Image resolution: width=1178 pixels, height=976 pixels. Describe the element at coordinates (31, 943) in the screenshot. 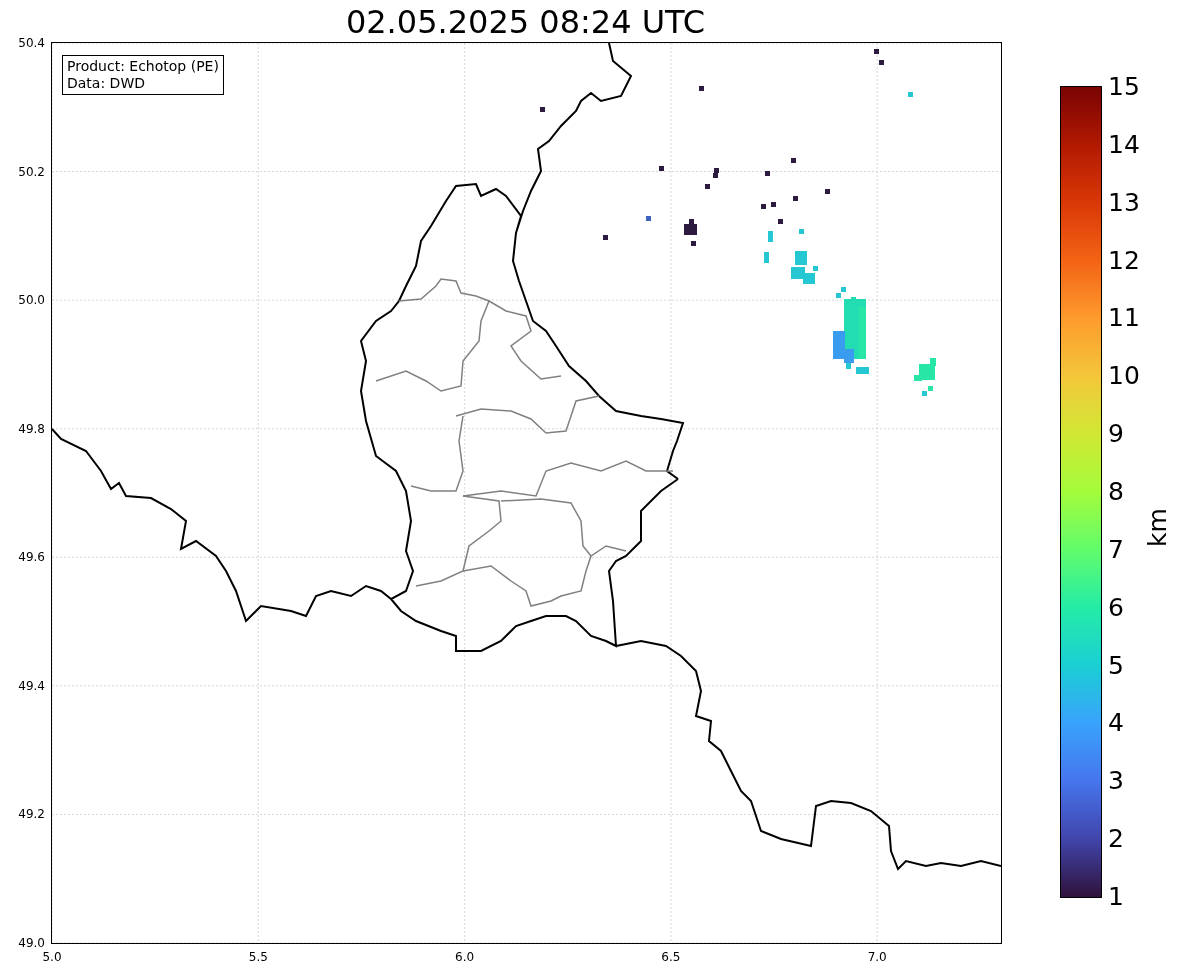

I see `axis-tick-label: 49.0` at that location.